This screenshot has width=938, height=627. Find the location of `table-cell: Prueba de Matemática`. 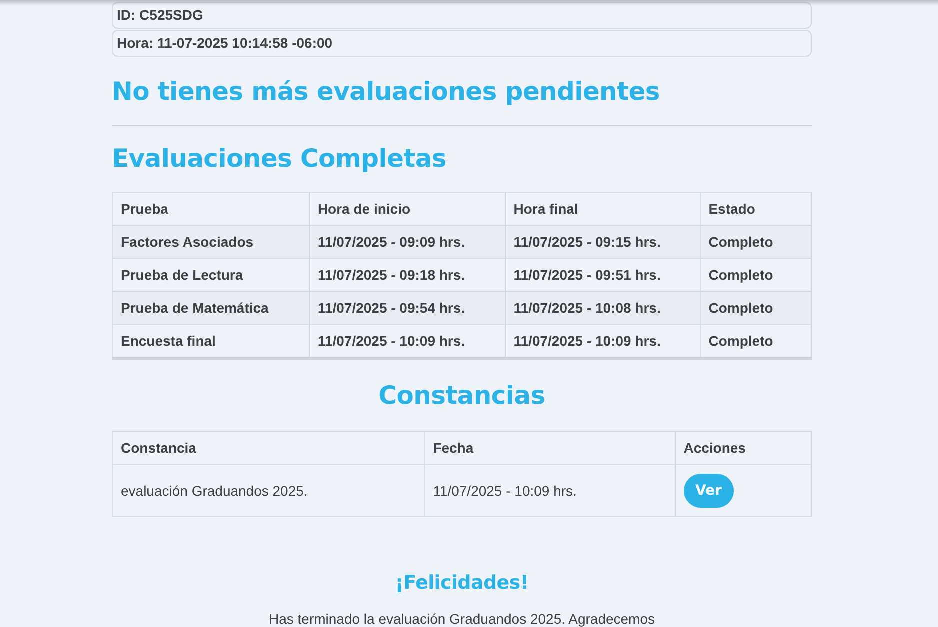

table-cell: Prueba de Matemática is located at coordinates (211, 308).